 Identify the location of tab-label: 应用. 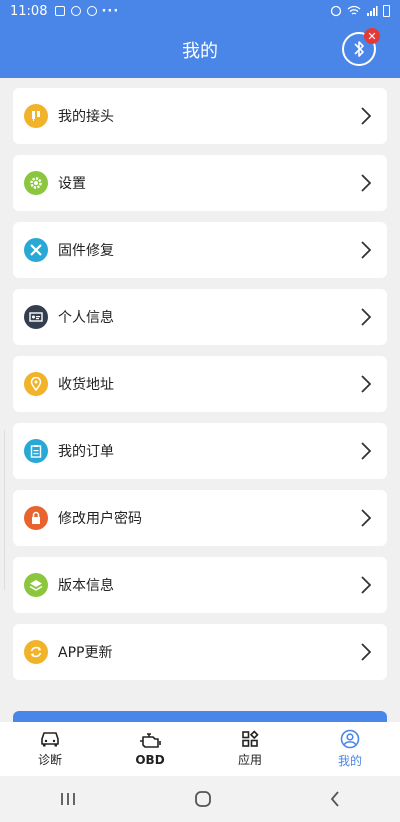
(249, 760).